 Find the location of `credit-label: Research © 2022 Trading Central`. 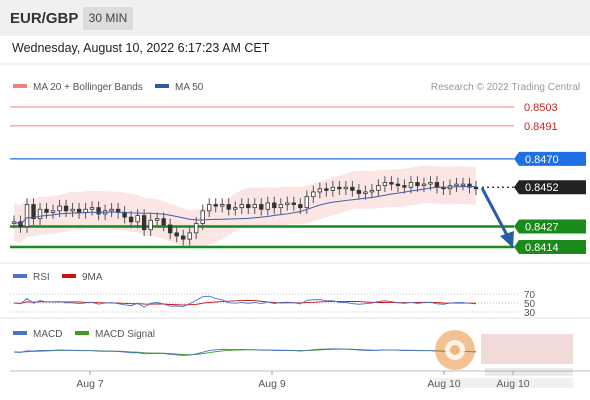

credit-label: Research © 2022 Trading Central is located at coordinates (505, 87).